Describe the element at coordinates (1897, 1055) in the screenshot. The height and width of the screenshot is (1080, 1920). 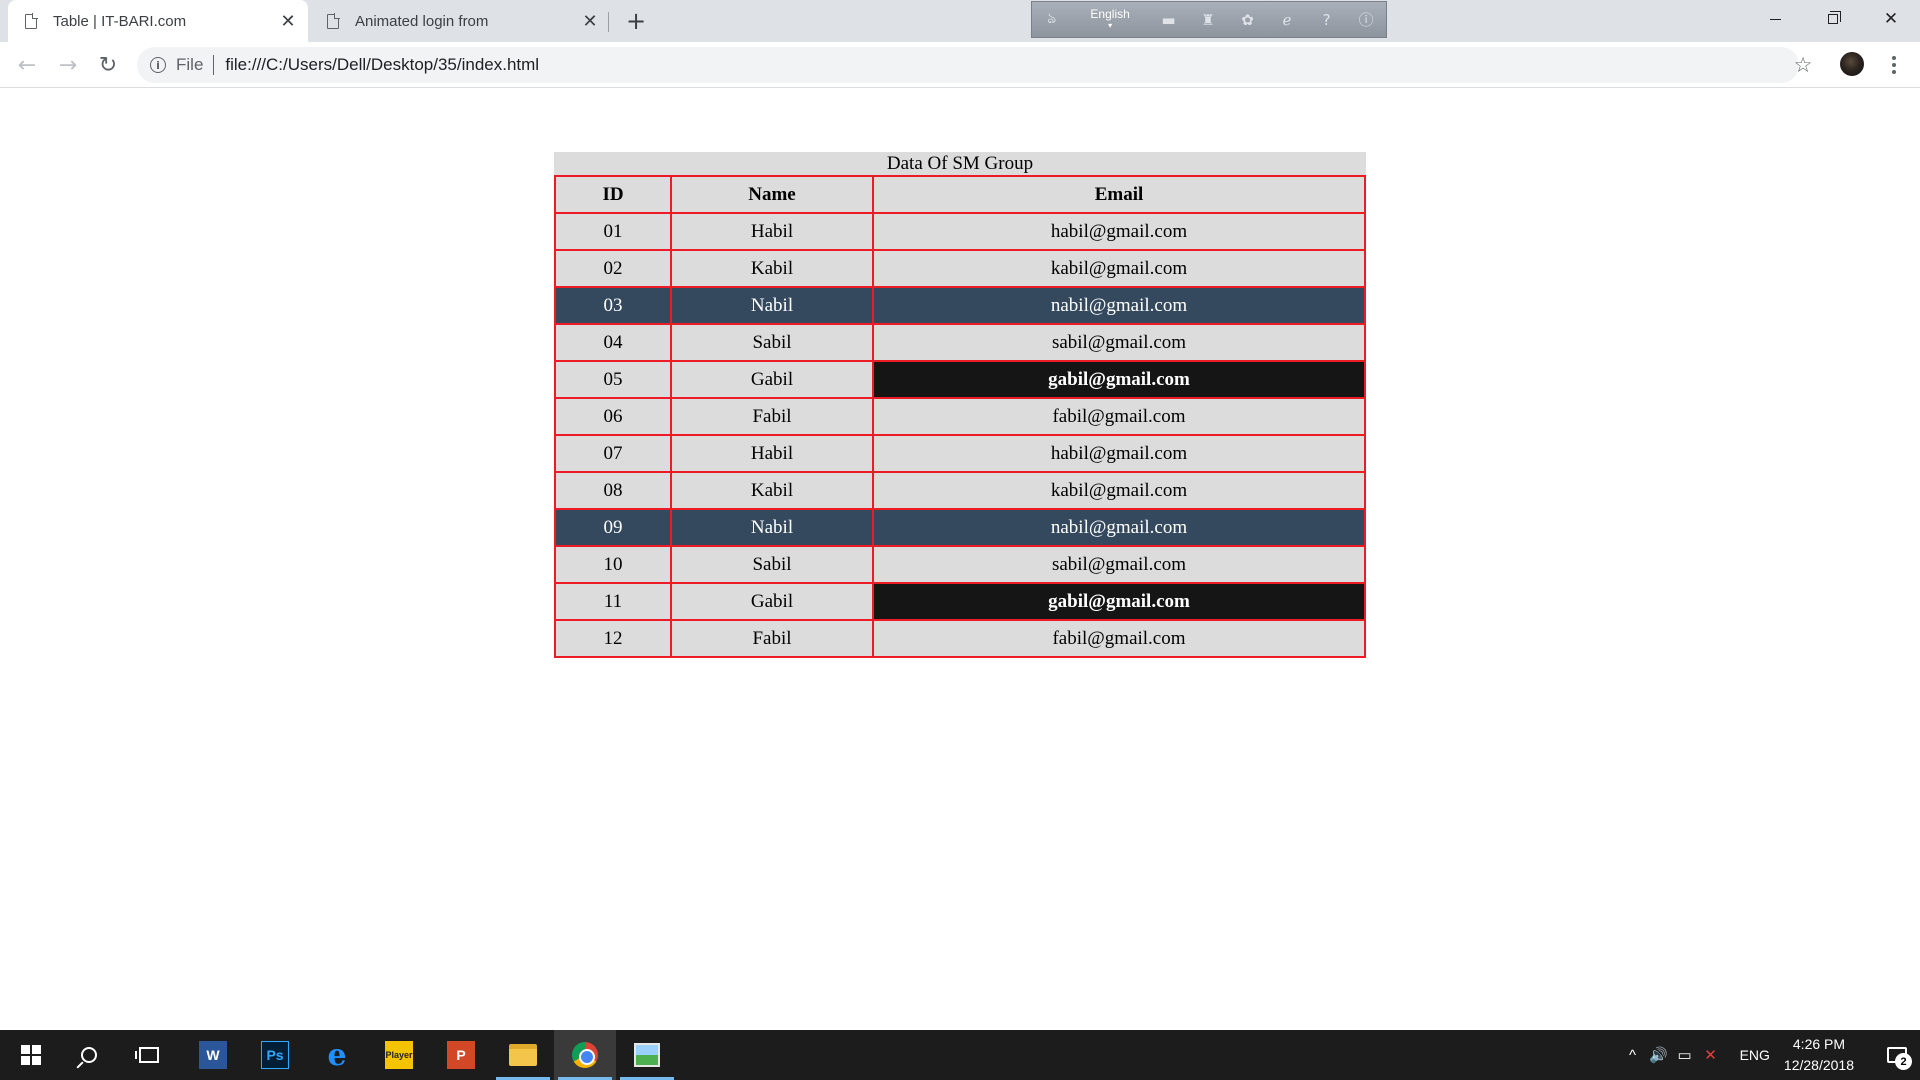
I see `action-center-button: 2` at that location.